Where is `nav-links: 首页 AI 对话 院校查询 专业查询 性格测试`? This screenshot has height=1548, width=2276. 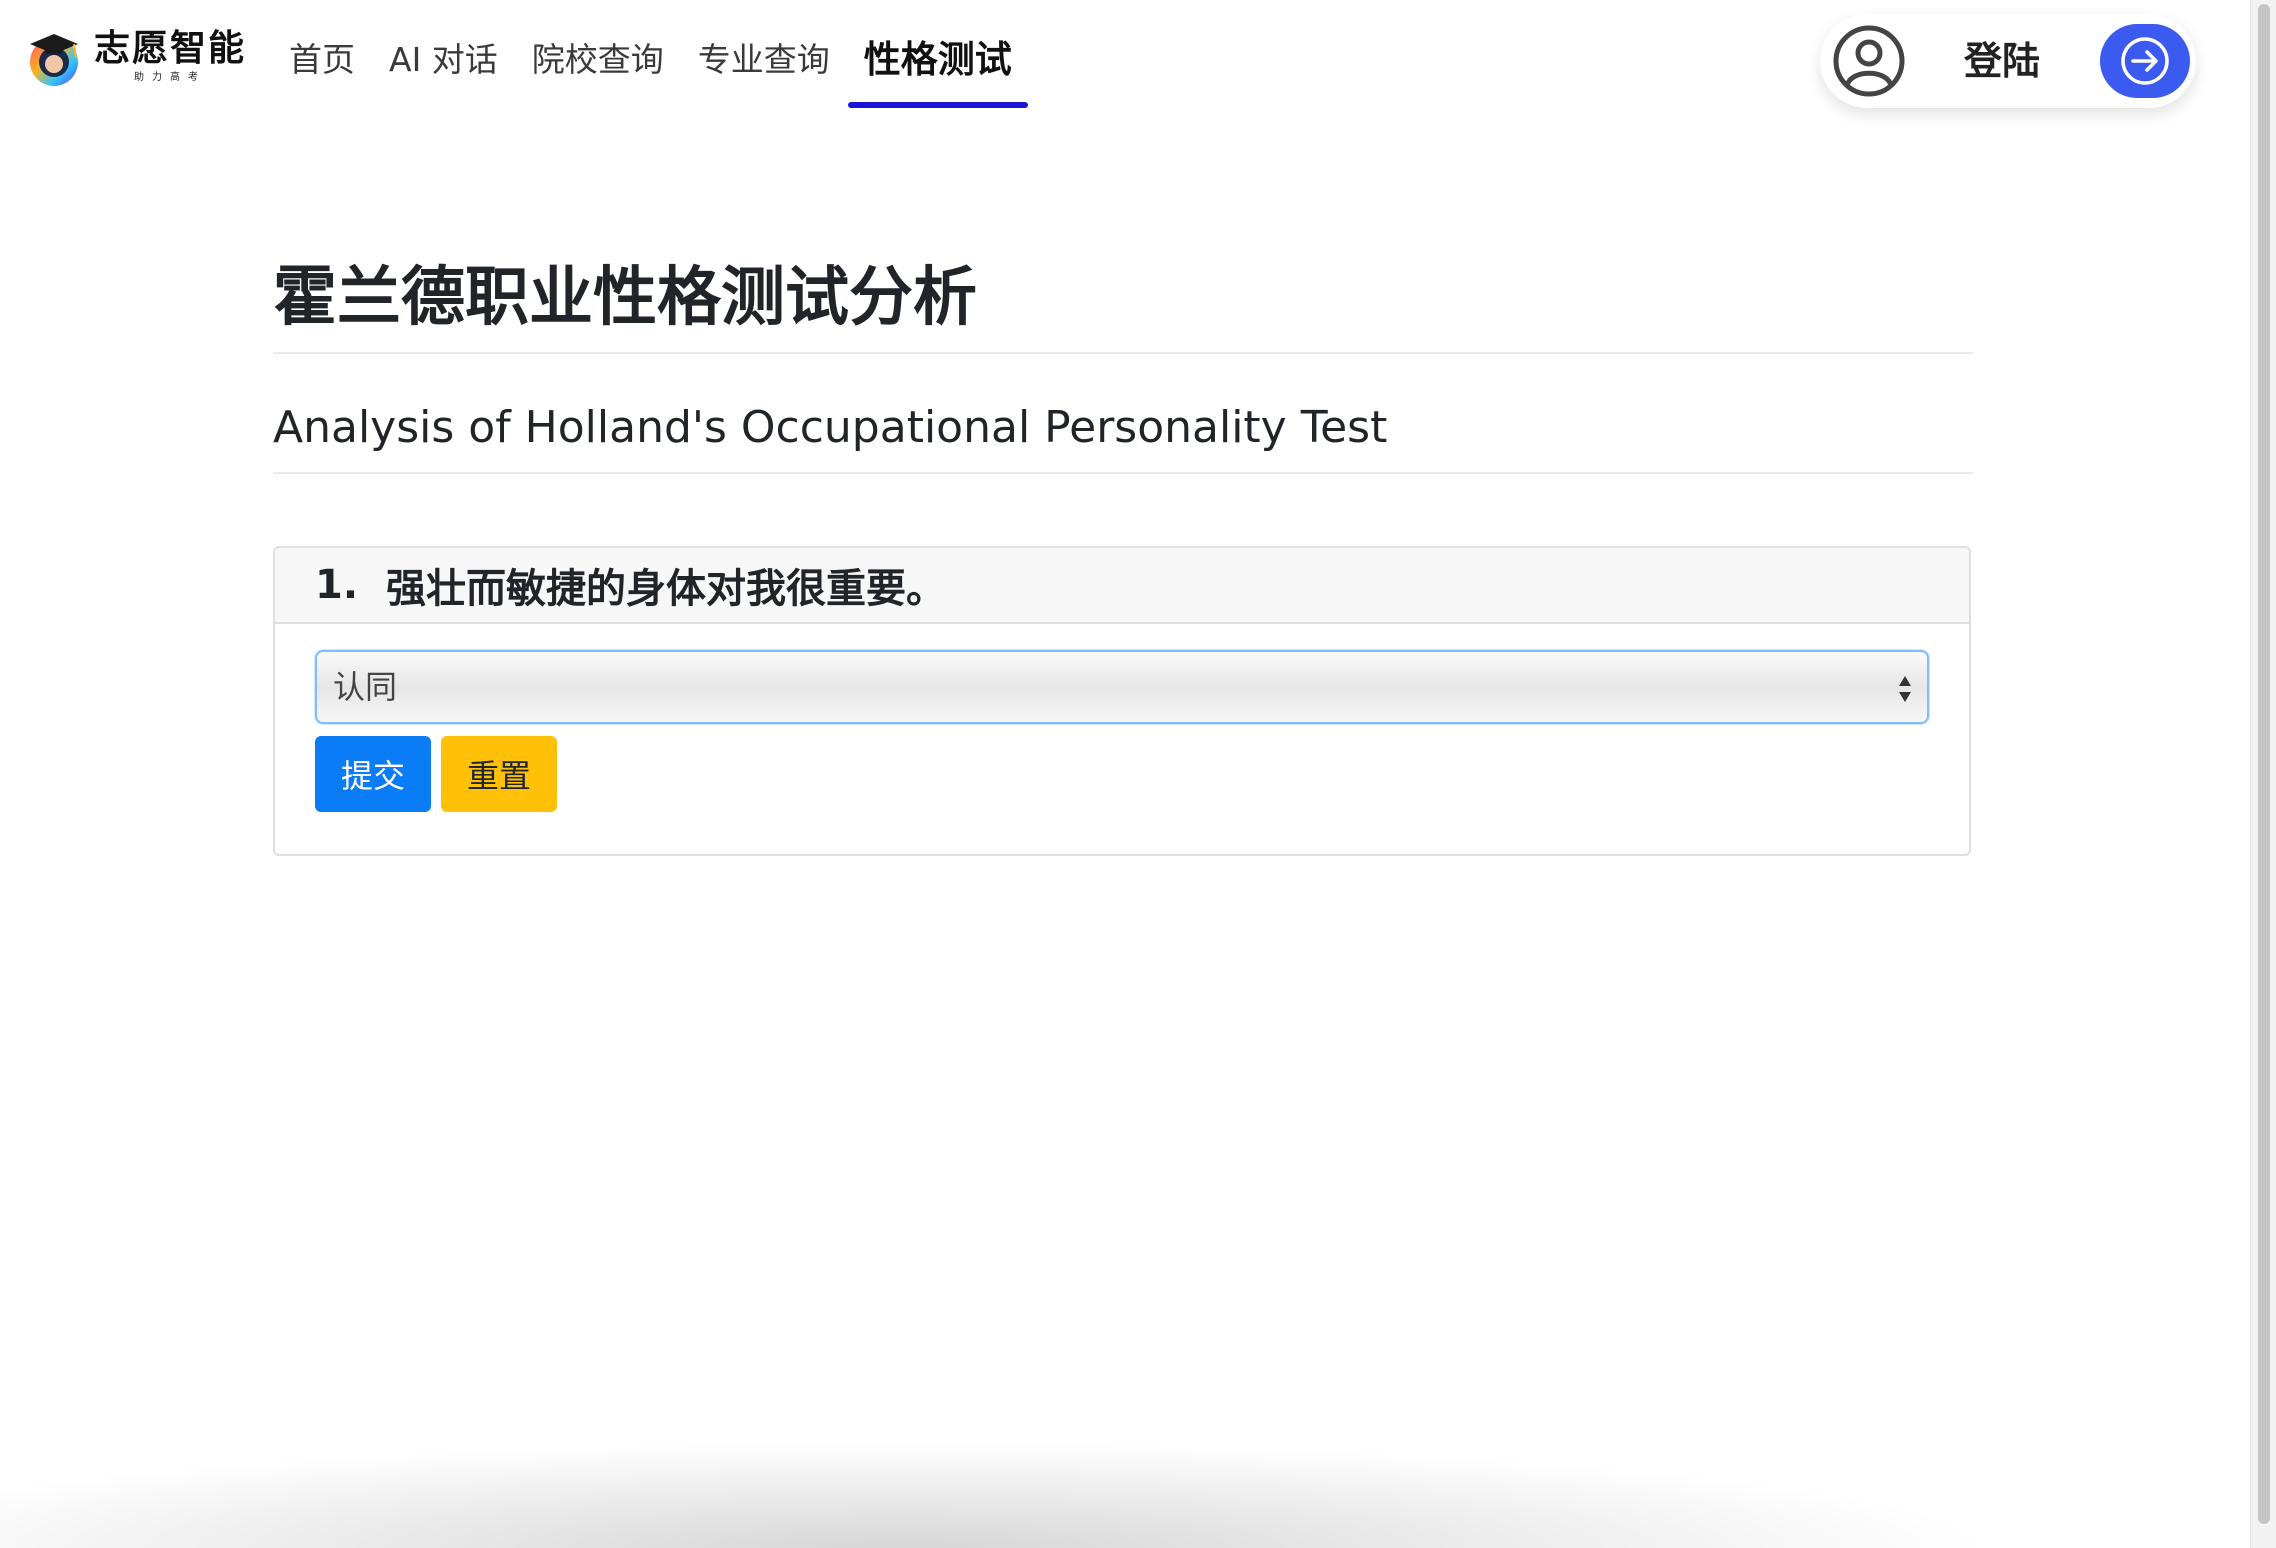
nav-links: 首页 AI 对话 院校查询 专业查询 性格测试 is located at coordinates (675, 69).